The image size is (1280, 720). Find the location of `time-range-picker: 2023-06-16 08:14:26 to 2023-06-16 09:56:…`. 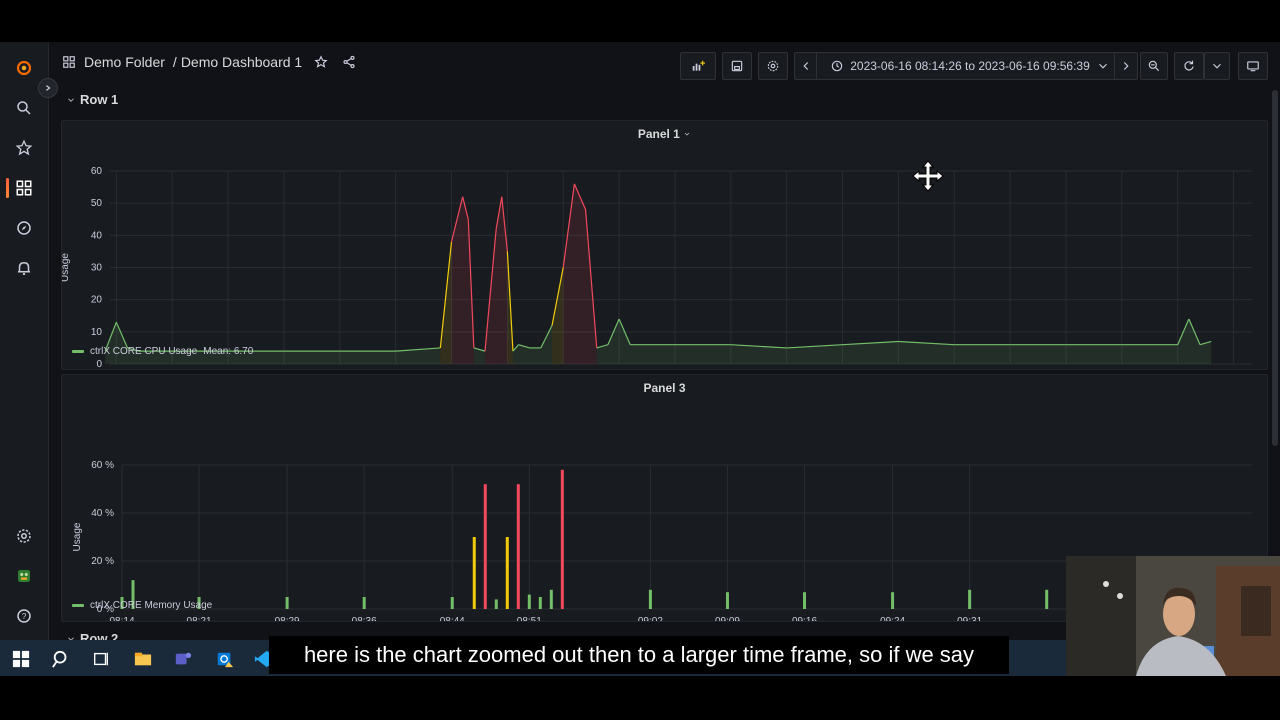

time-range-picker: 2023-06-16 08:14:26 to 2023-06-16 09:56:… is located at coordinates (970, 66).